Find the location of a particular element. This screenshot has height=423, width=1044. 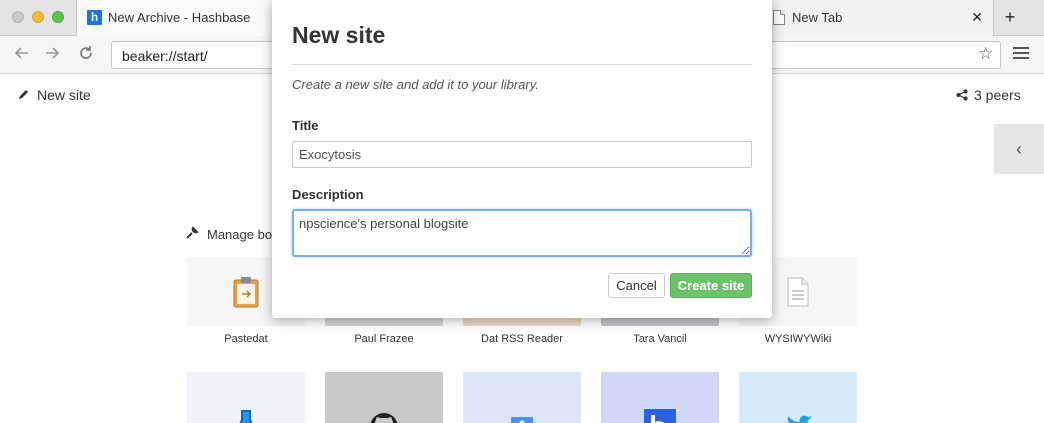

window-minimize-button is located at coordinates (38, 17).